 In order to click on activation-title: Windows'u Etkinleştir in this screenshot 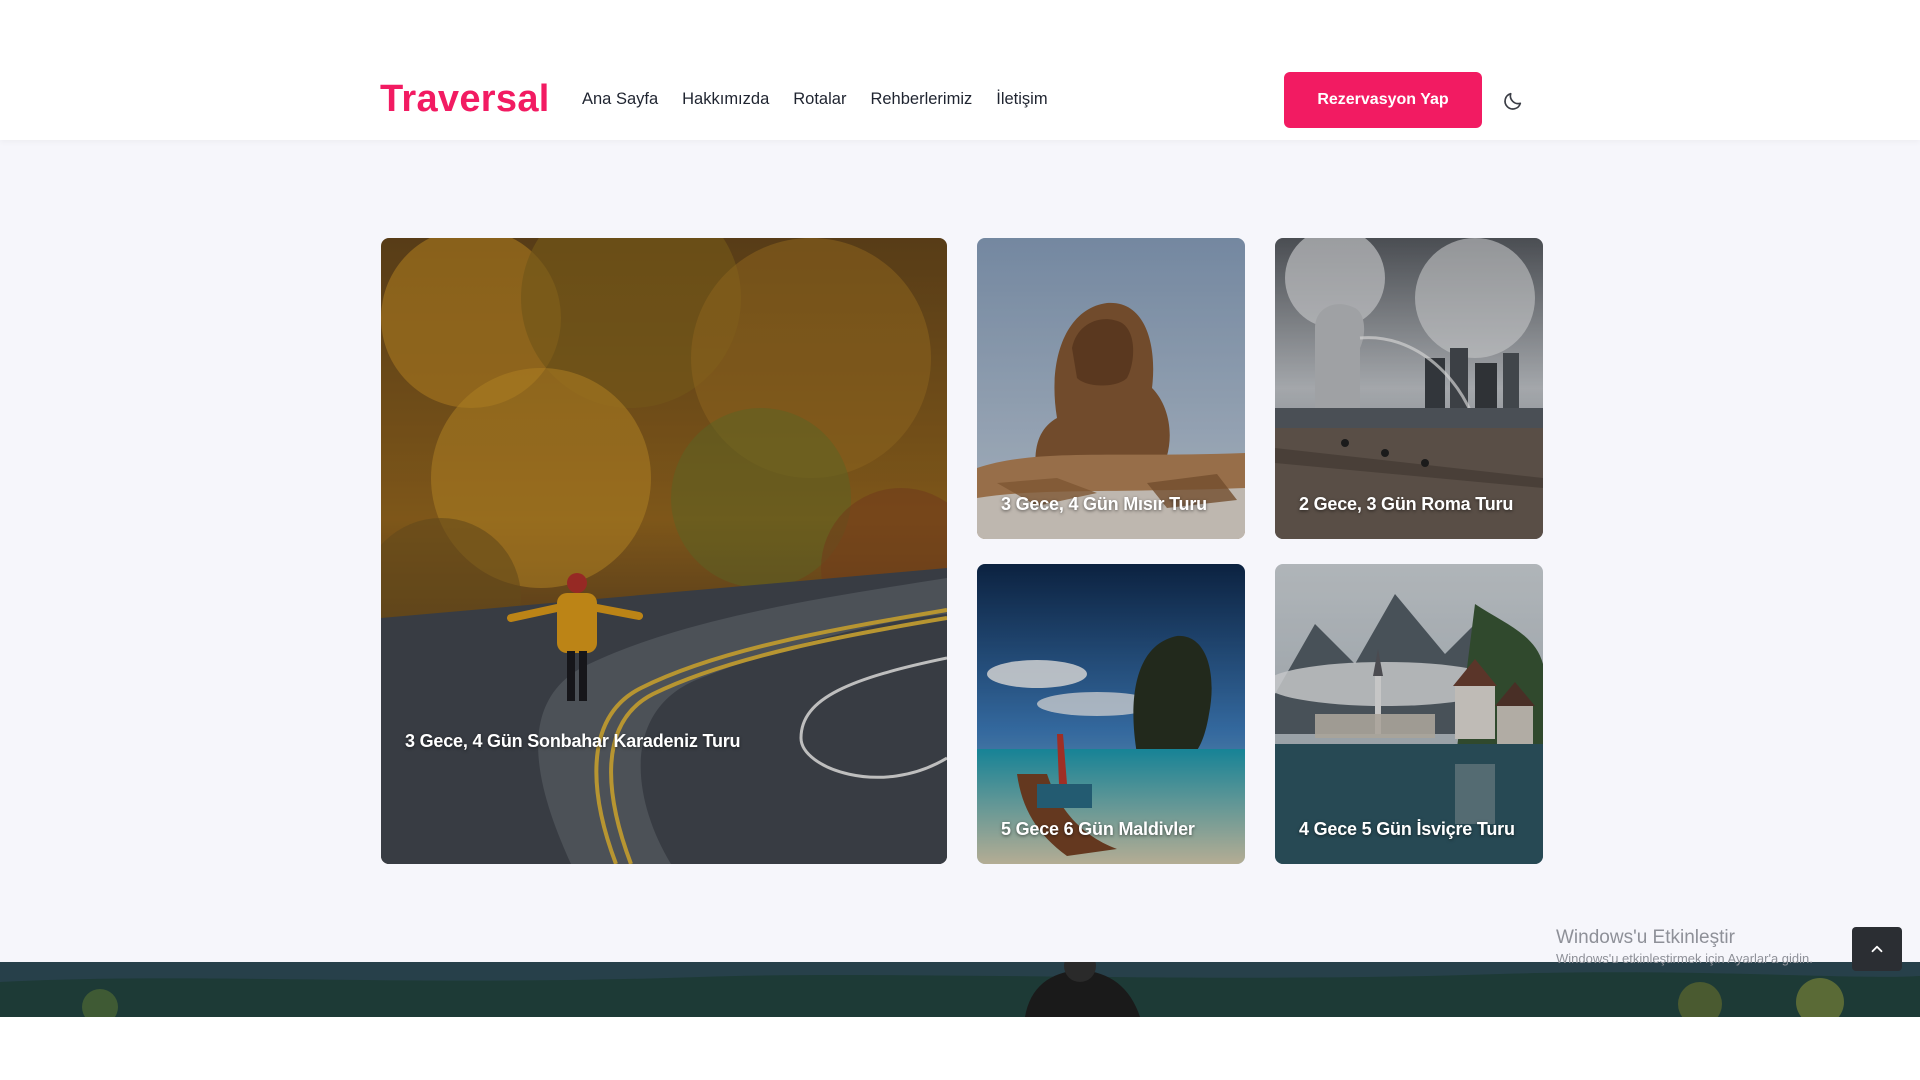, I will do `click(1645, 937)`.